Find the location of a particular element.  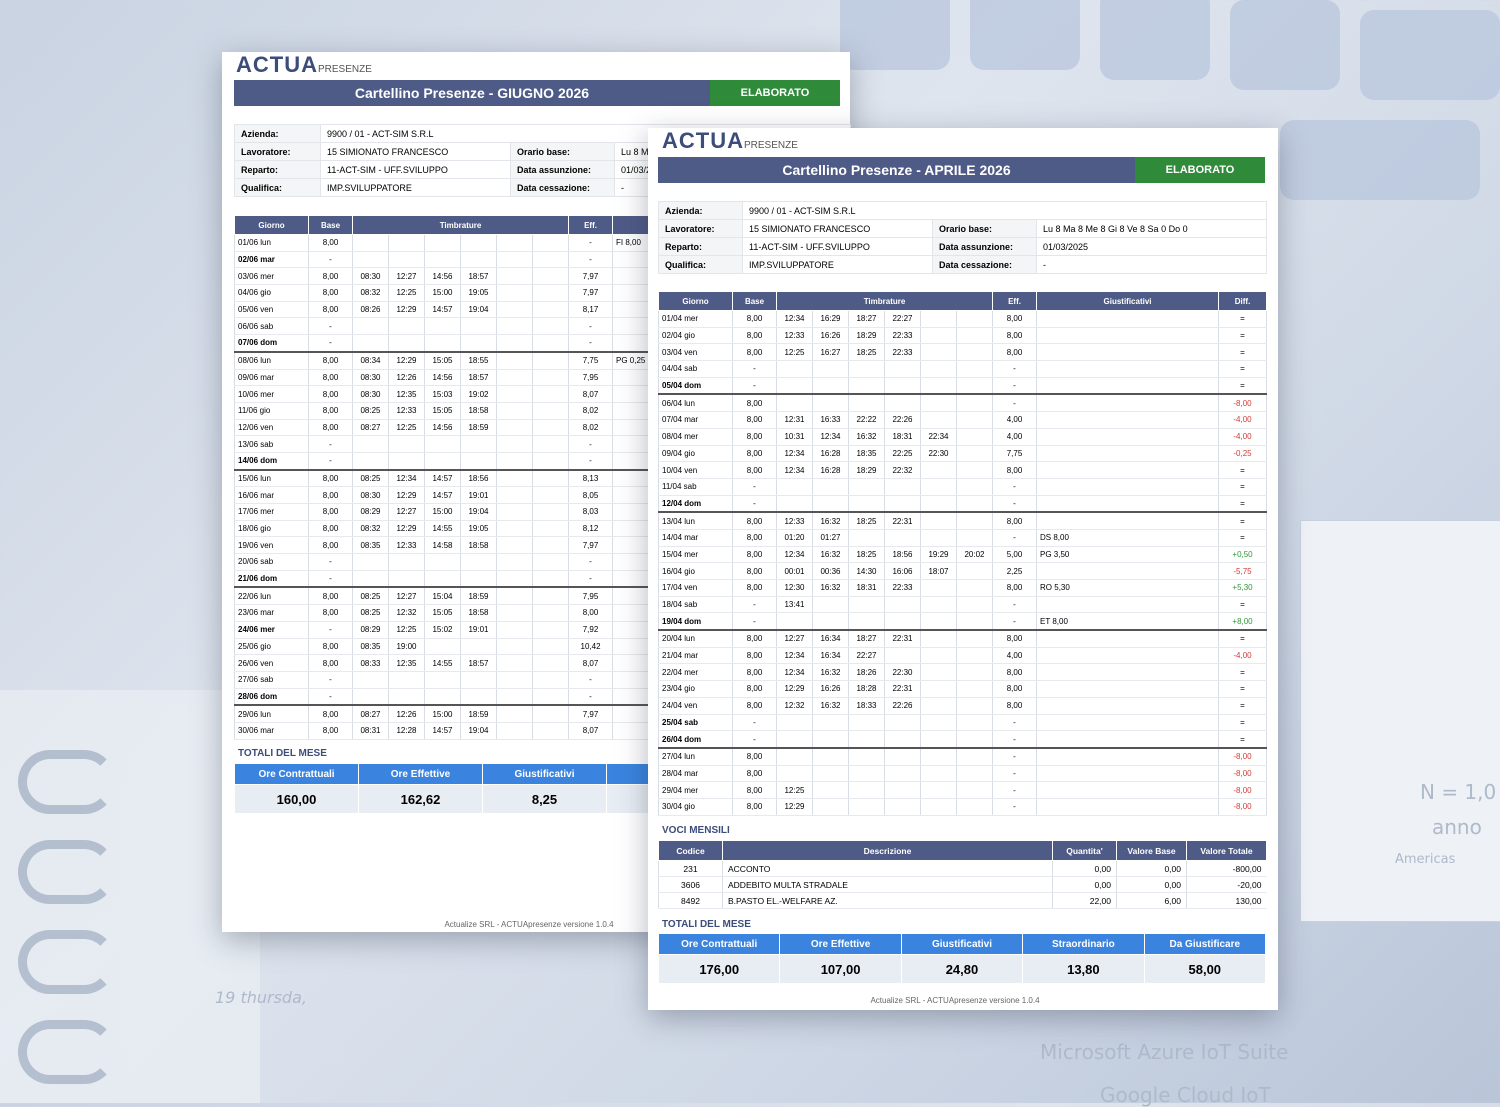

table-cell: 17/06 mer is located at coordinates (271, 512).